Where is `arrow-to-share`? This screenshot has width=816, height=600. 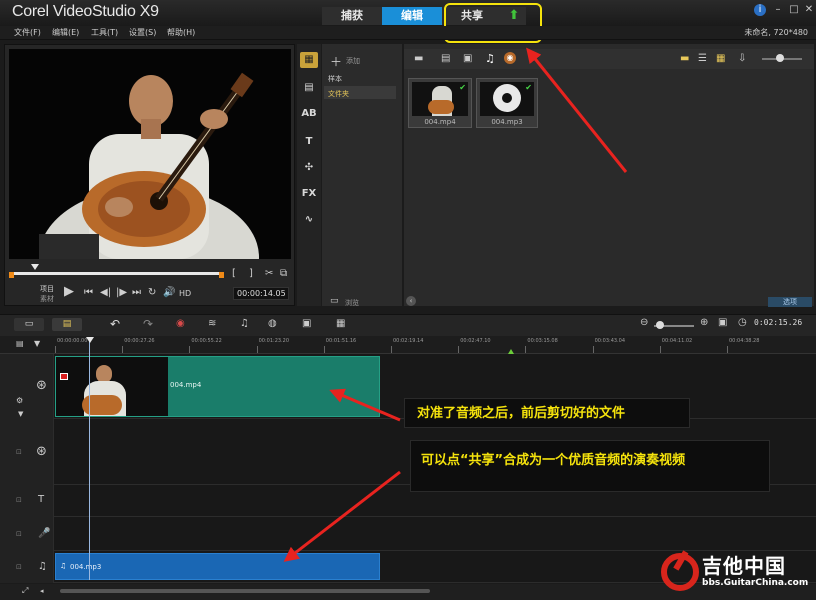 arrow-to-share is located at coordinates (577, 110).